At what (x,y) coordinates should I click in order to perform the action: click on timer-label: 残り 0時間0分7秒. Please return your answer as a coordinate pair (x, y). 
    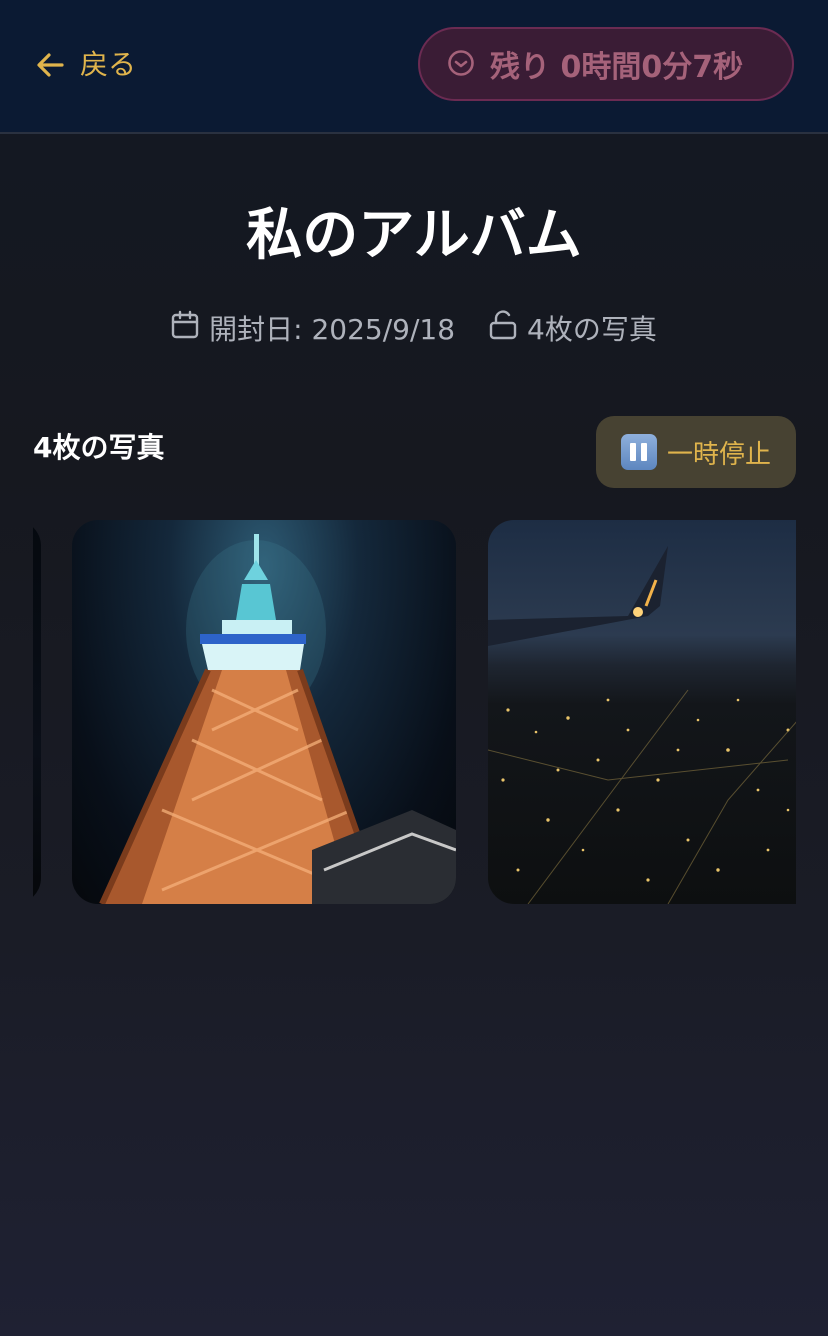
    Looking at the image, I should click on (617, 67).